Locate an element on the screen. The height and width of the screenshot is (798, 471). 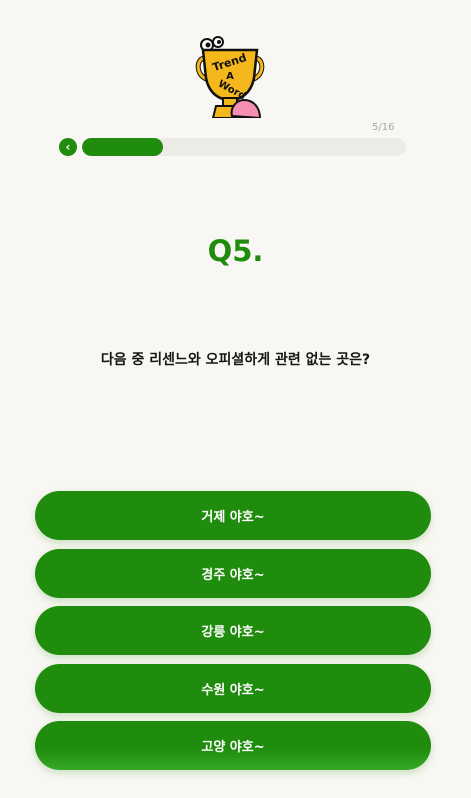
progress-bar is located at coordinates (244, 147).